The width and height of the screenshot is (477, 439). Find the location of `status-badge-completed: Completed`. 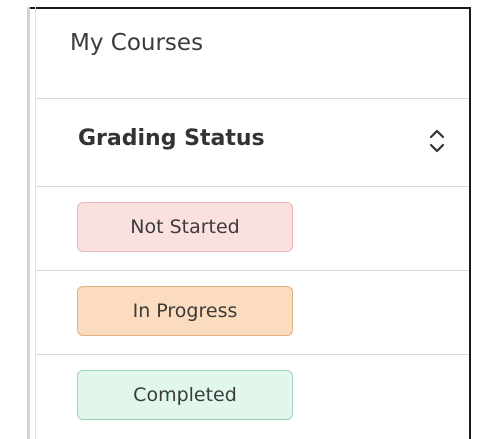

status-badge-completed: Completed is located at coordinates (185, 395).